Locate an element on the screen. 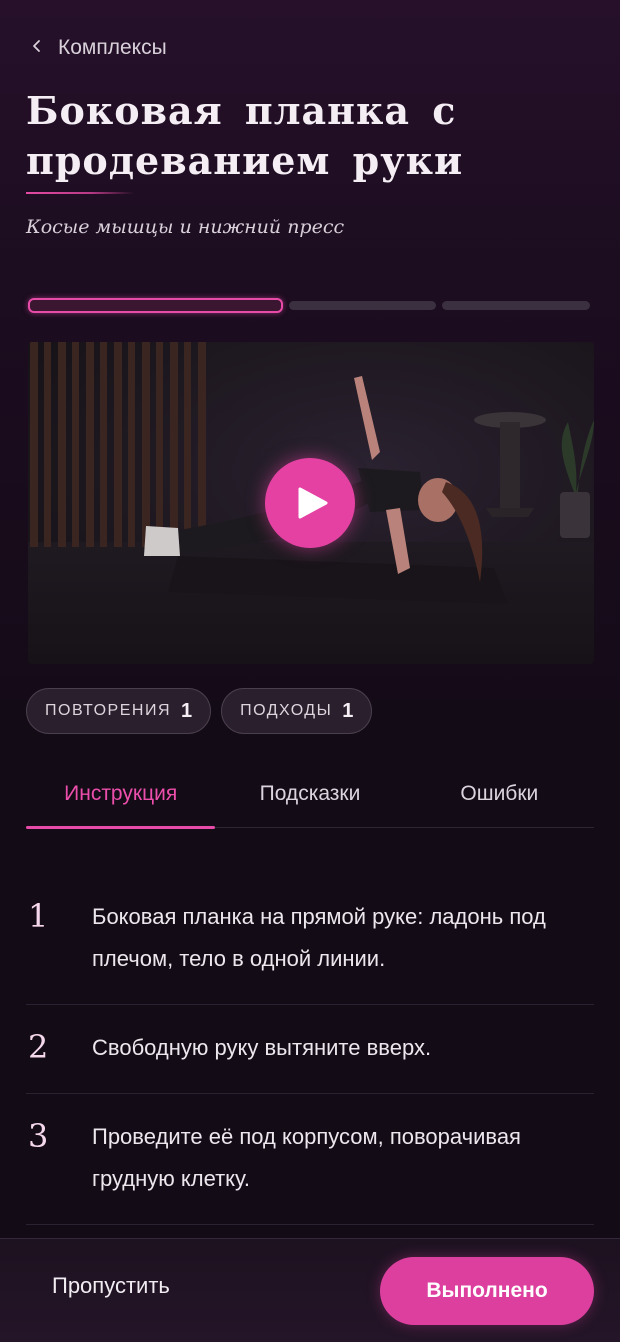 This screenshot has width=620, height=1342. skip-button: Пропустить is located at coordinates (111, 1286).